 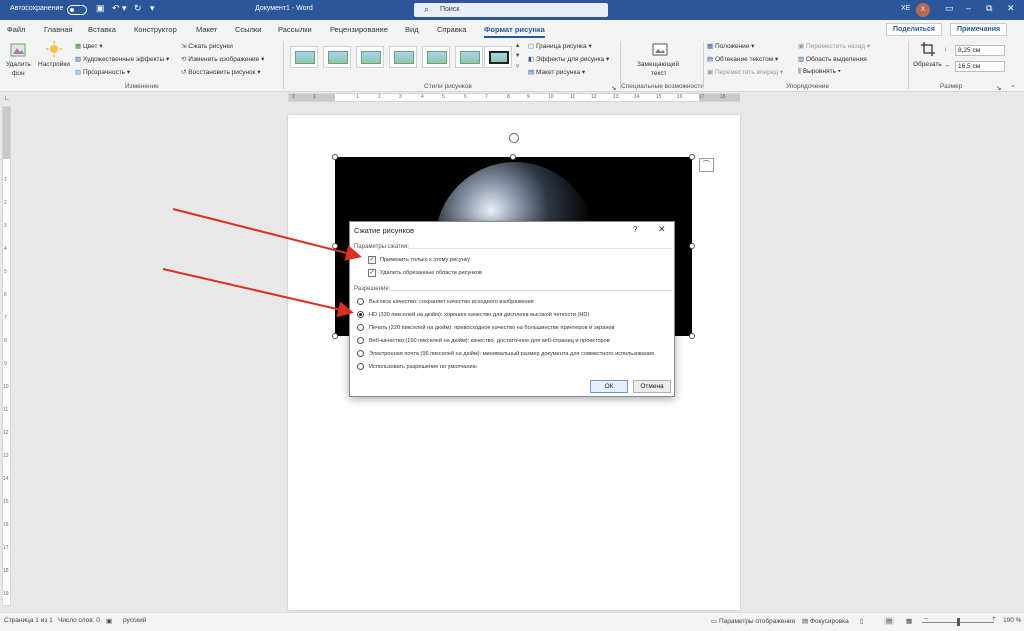 What do you see at coordinates (927, 64) in the screenshot?
I see `crop-button: Обрезать` at bounding box center [927, 64].